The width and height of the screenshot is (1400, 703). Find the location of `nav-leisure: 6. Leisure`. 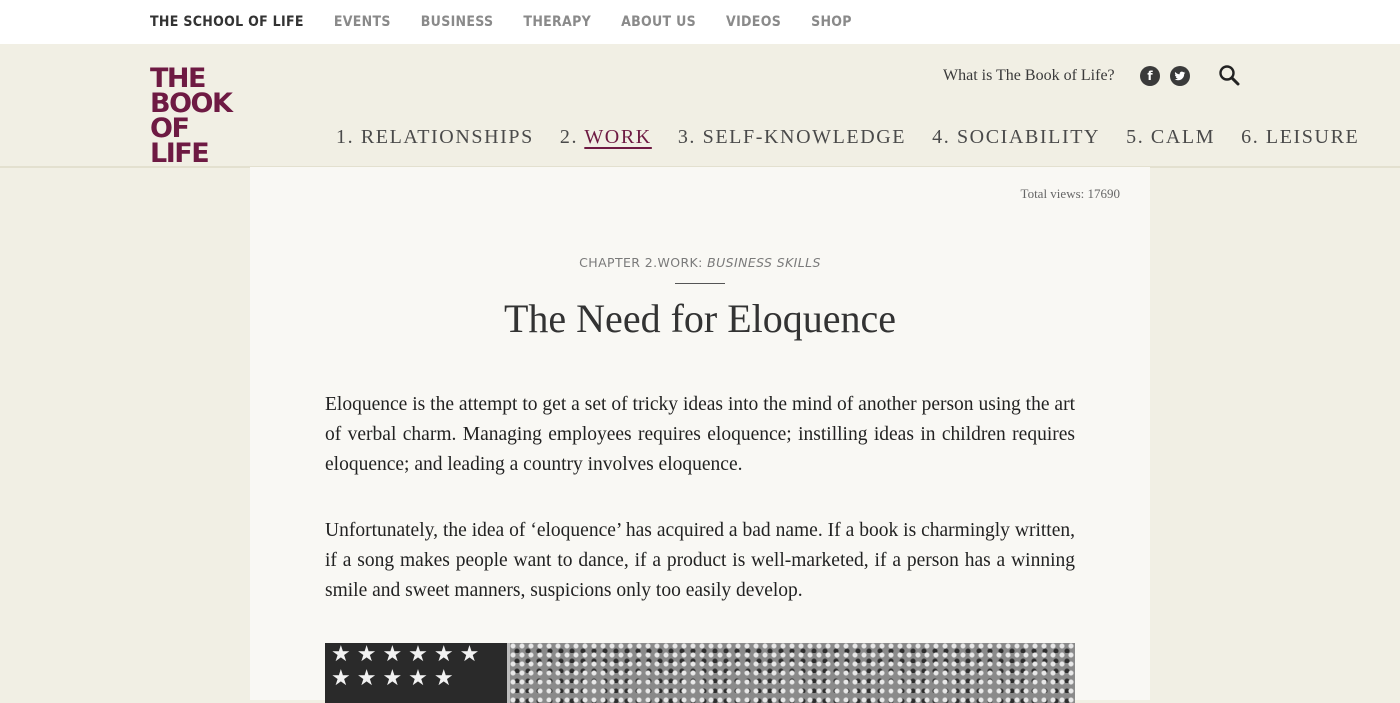

nav-leisure: 6. Leisure is located at coordinates (1300, 137).